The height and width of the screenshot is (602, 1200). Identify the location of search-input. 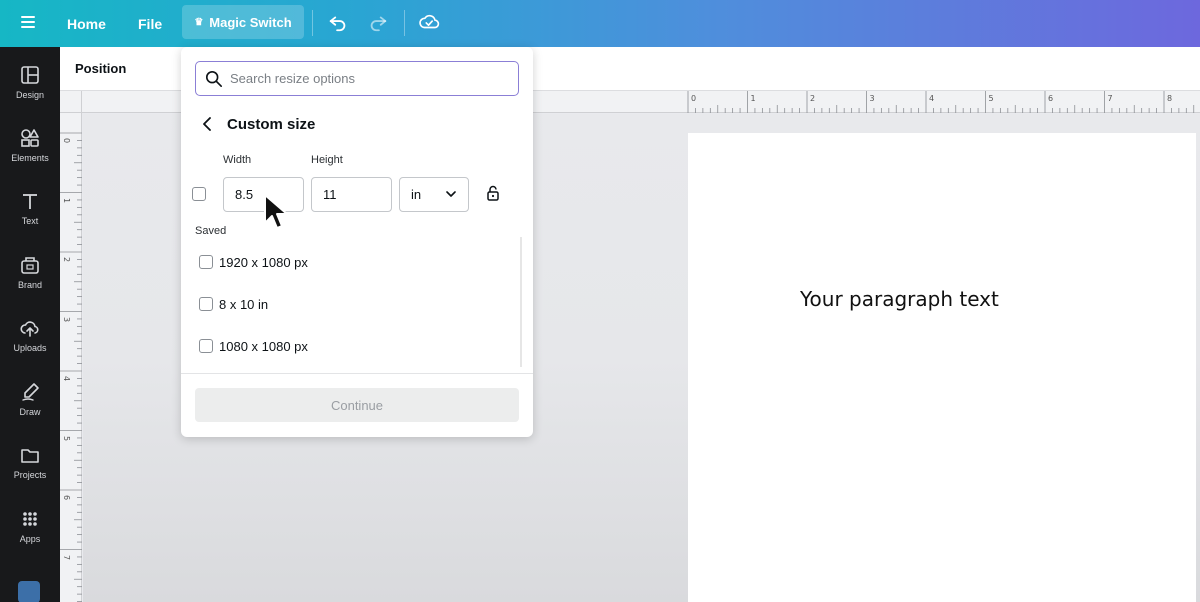
(370, 78).